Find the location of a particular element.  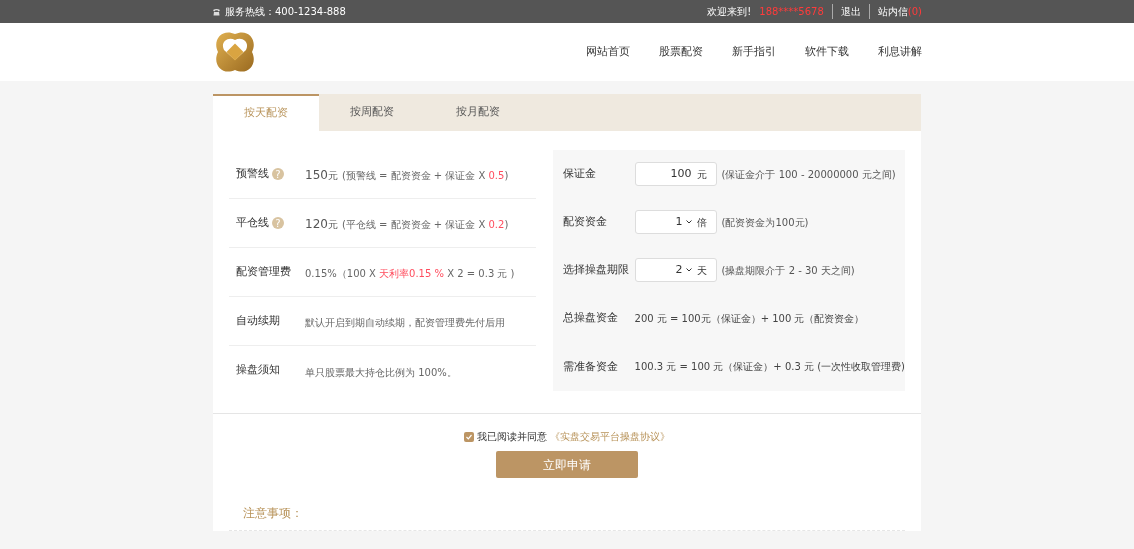

row-label: 预警线 is located at coordinates (252, 173).